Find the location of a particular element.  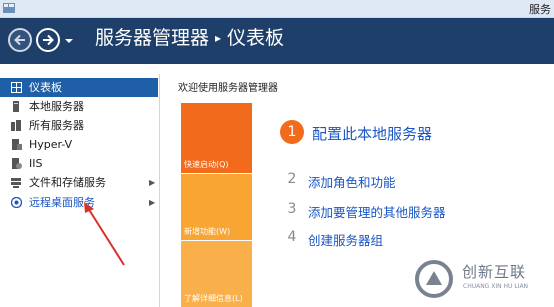

arrow-left-icon is located at coordinates (19, 40).